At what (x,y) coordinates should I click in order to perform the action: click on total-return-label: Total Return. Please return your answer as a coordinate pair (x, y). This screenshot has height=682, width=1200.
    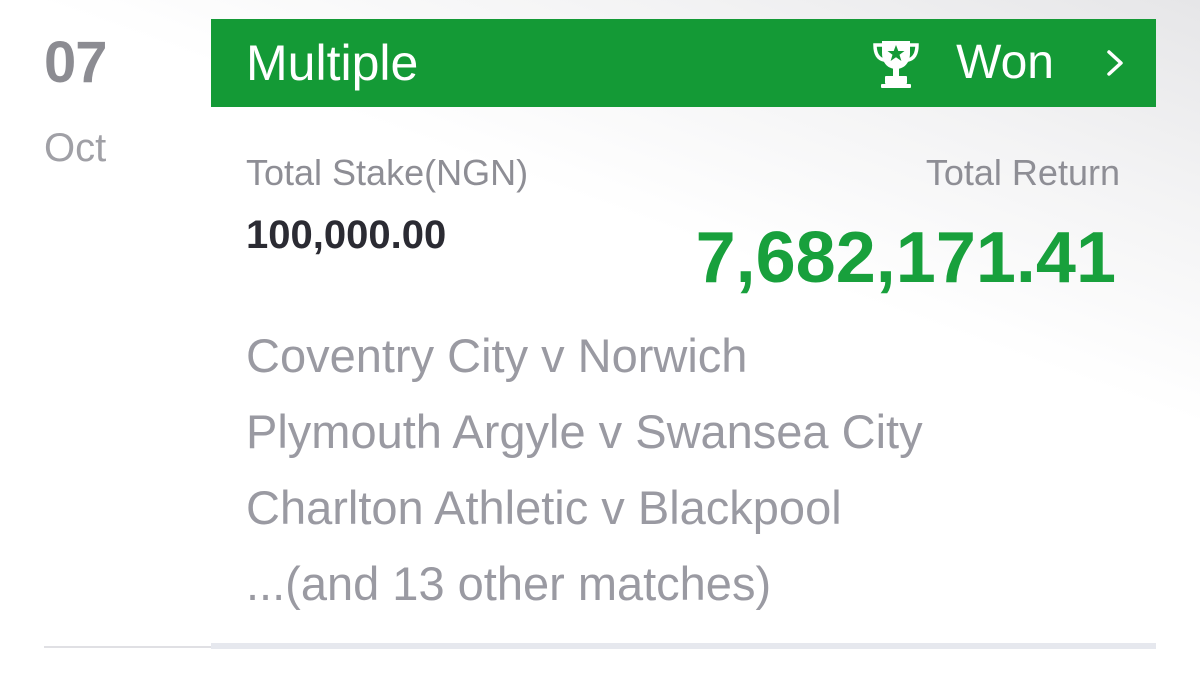
    Looking at the image, I should click on (1022, 172).